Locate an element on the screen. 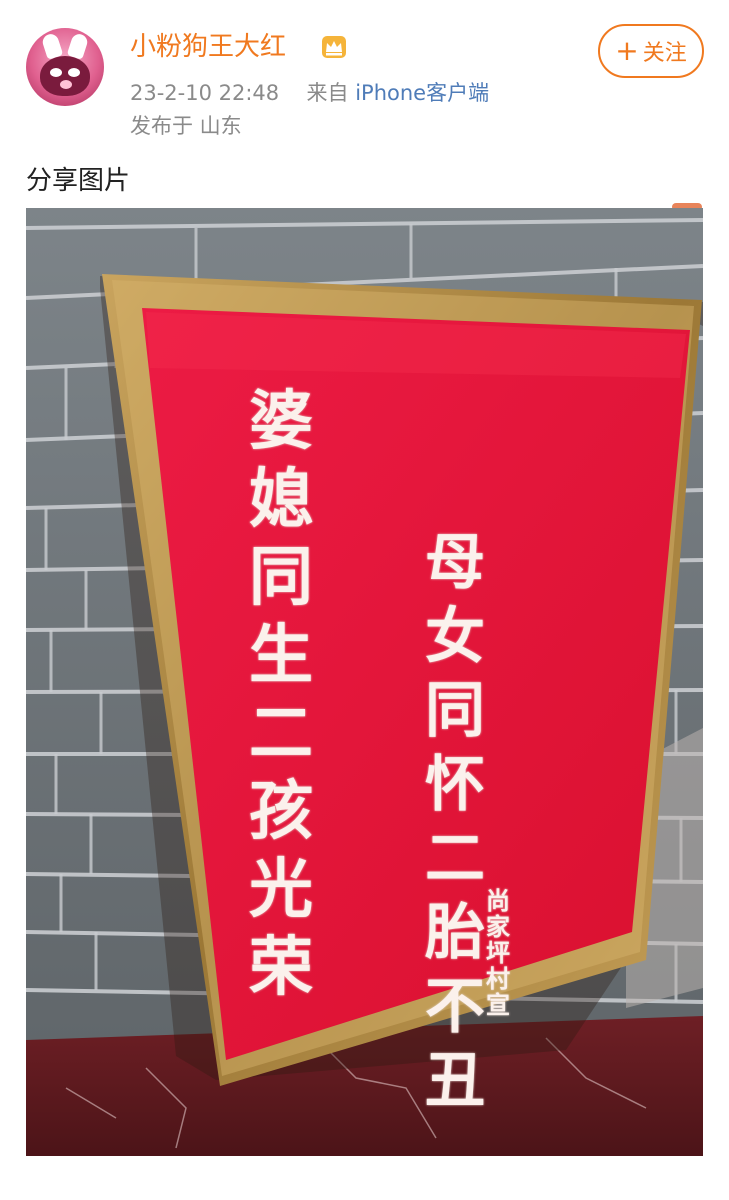 This screenshot has width=729, height=1200. post-meta: 23-2-10 22:48 来自 iPhone客户端 is located at coordinates (309, 93).